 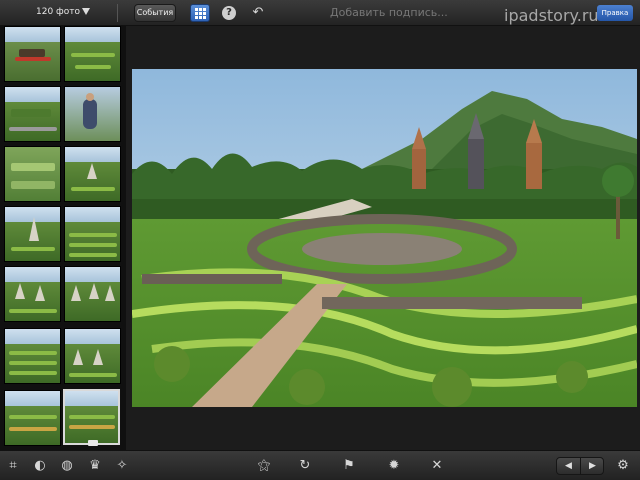 What do you see at coordinates (200, 13) in the screenshot?
I see `grid-icon` at bounding box center [200, 13].